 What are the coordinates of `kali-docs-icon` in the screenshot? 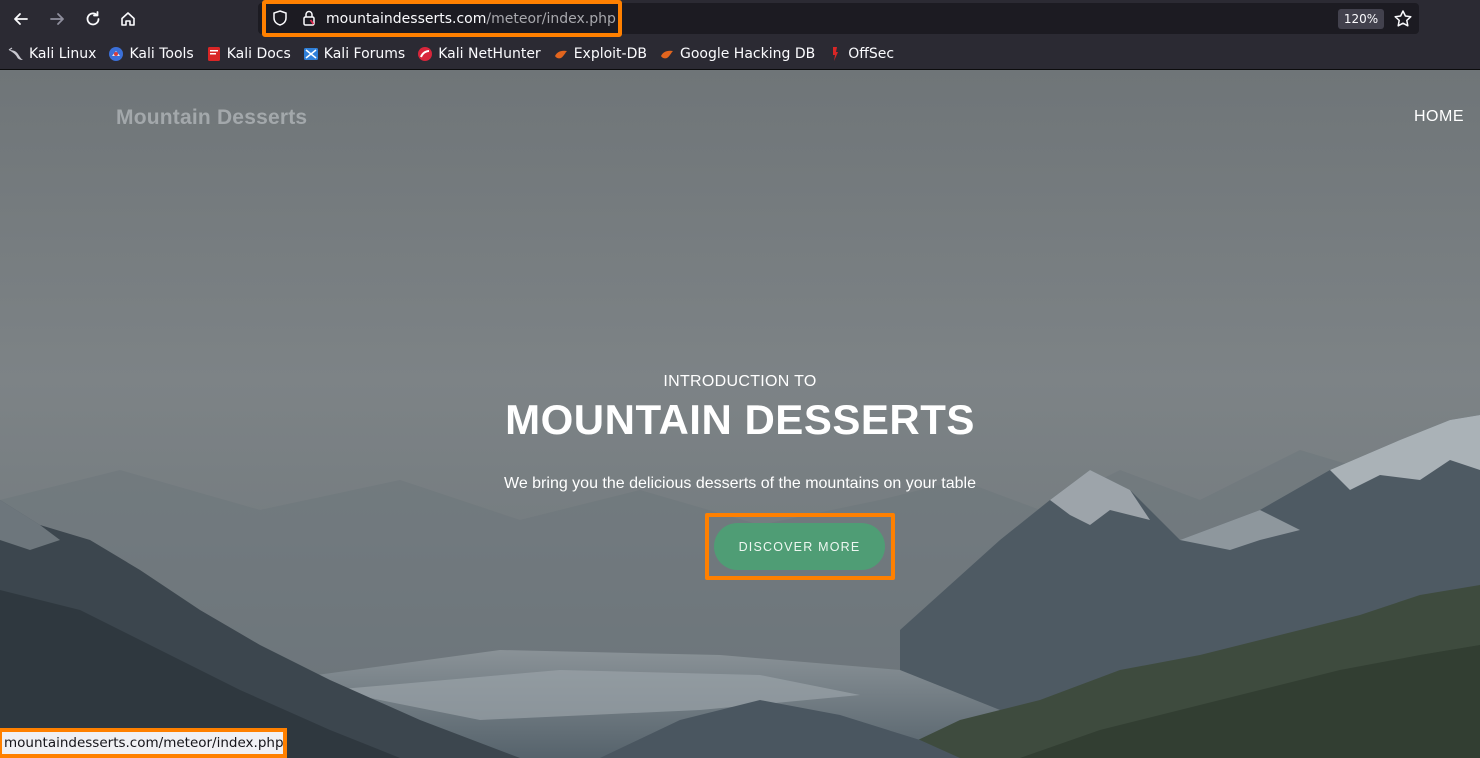 It's located at (213, 54).